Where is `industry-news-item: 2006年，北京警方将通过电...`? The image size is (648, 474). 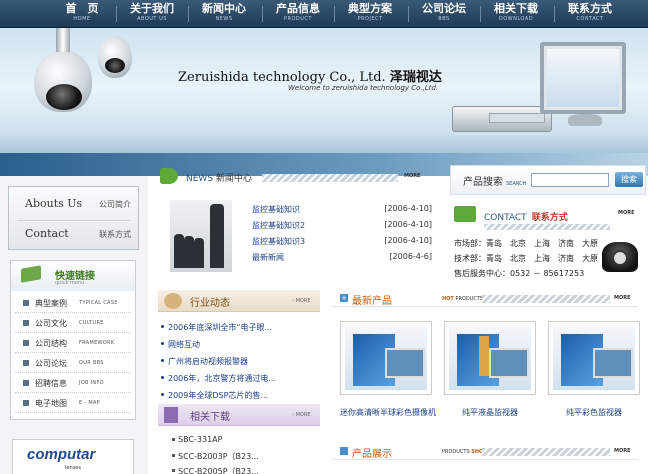 industry-news-item: 2006年，北京警方将通过电... is located at coordinates (218, 378).